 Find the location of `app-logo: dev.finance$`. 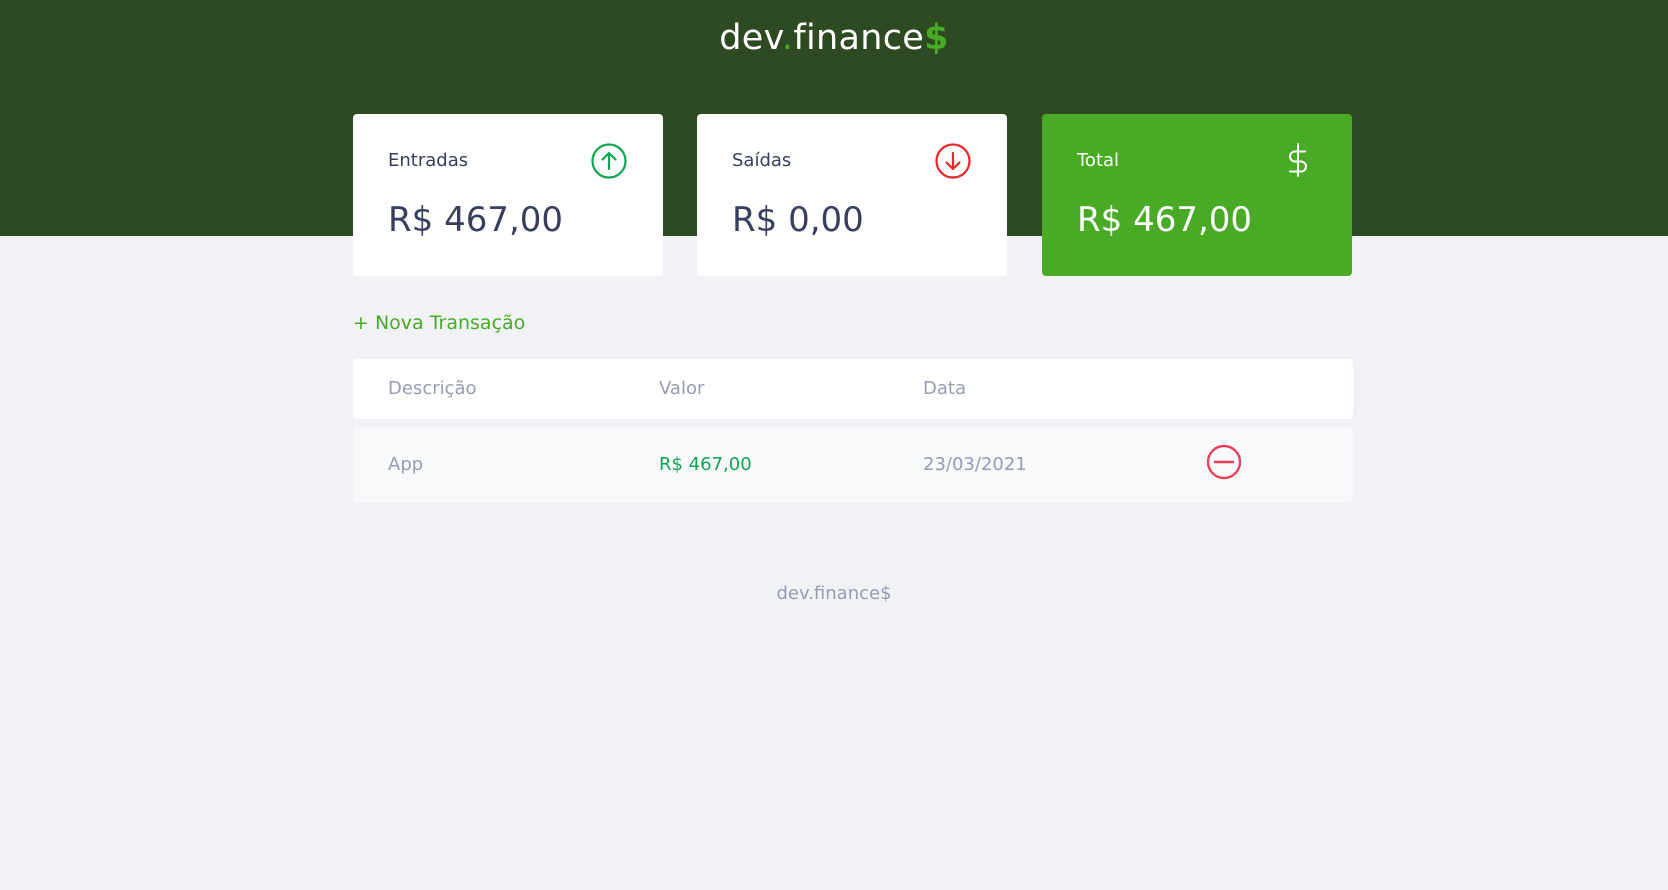

app-logo: dev.finance$ is located at coordinates (834, 38).